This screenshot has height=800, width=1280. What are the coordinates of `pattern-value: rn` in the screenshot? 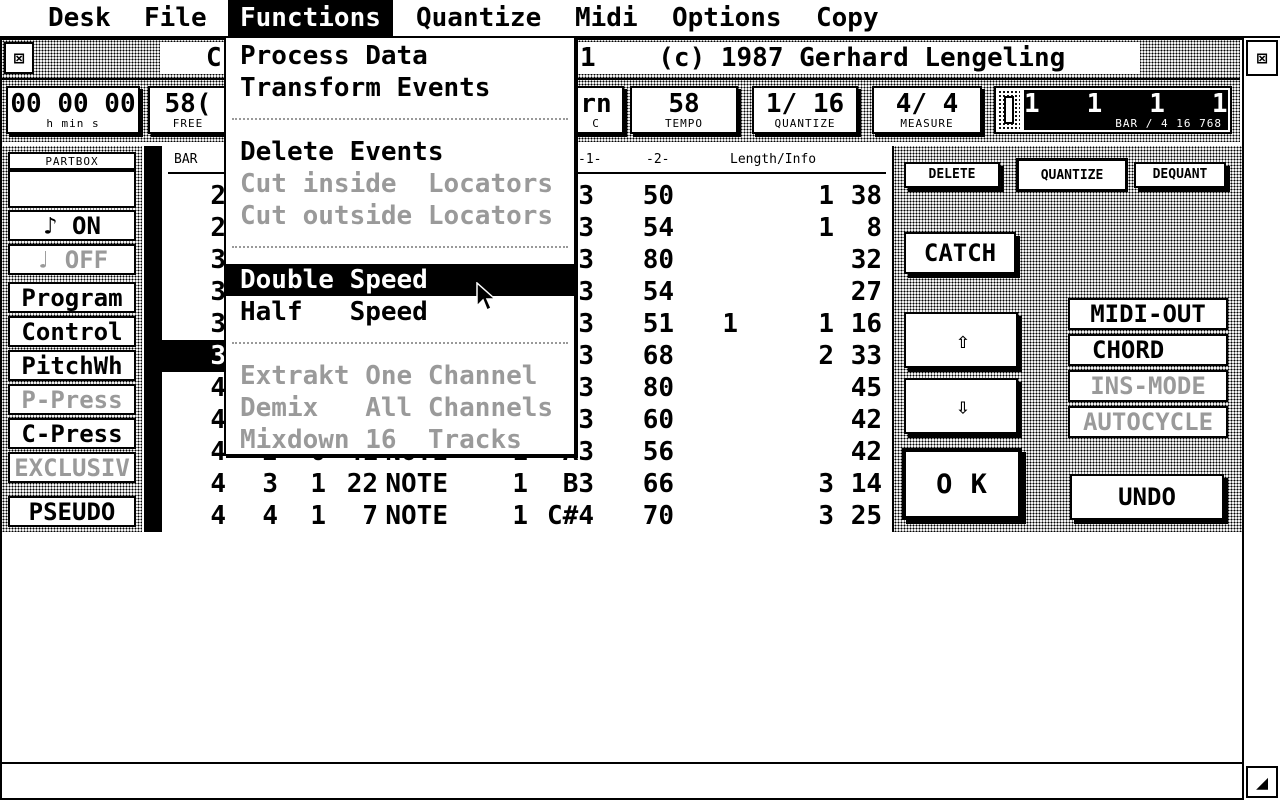 It's located at (596, 104).